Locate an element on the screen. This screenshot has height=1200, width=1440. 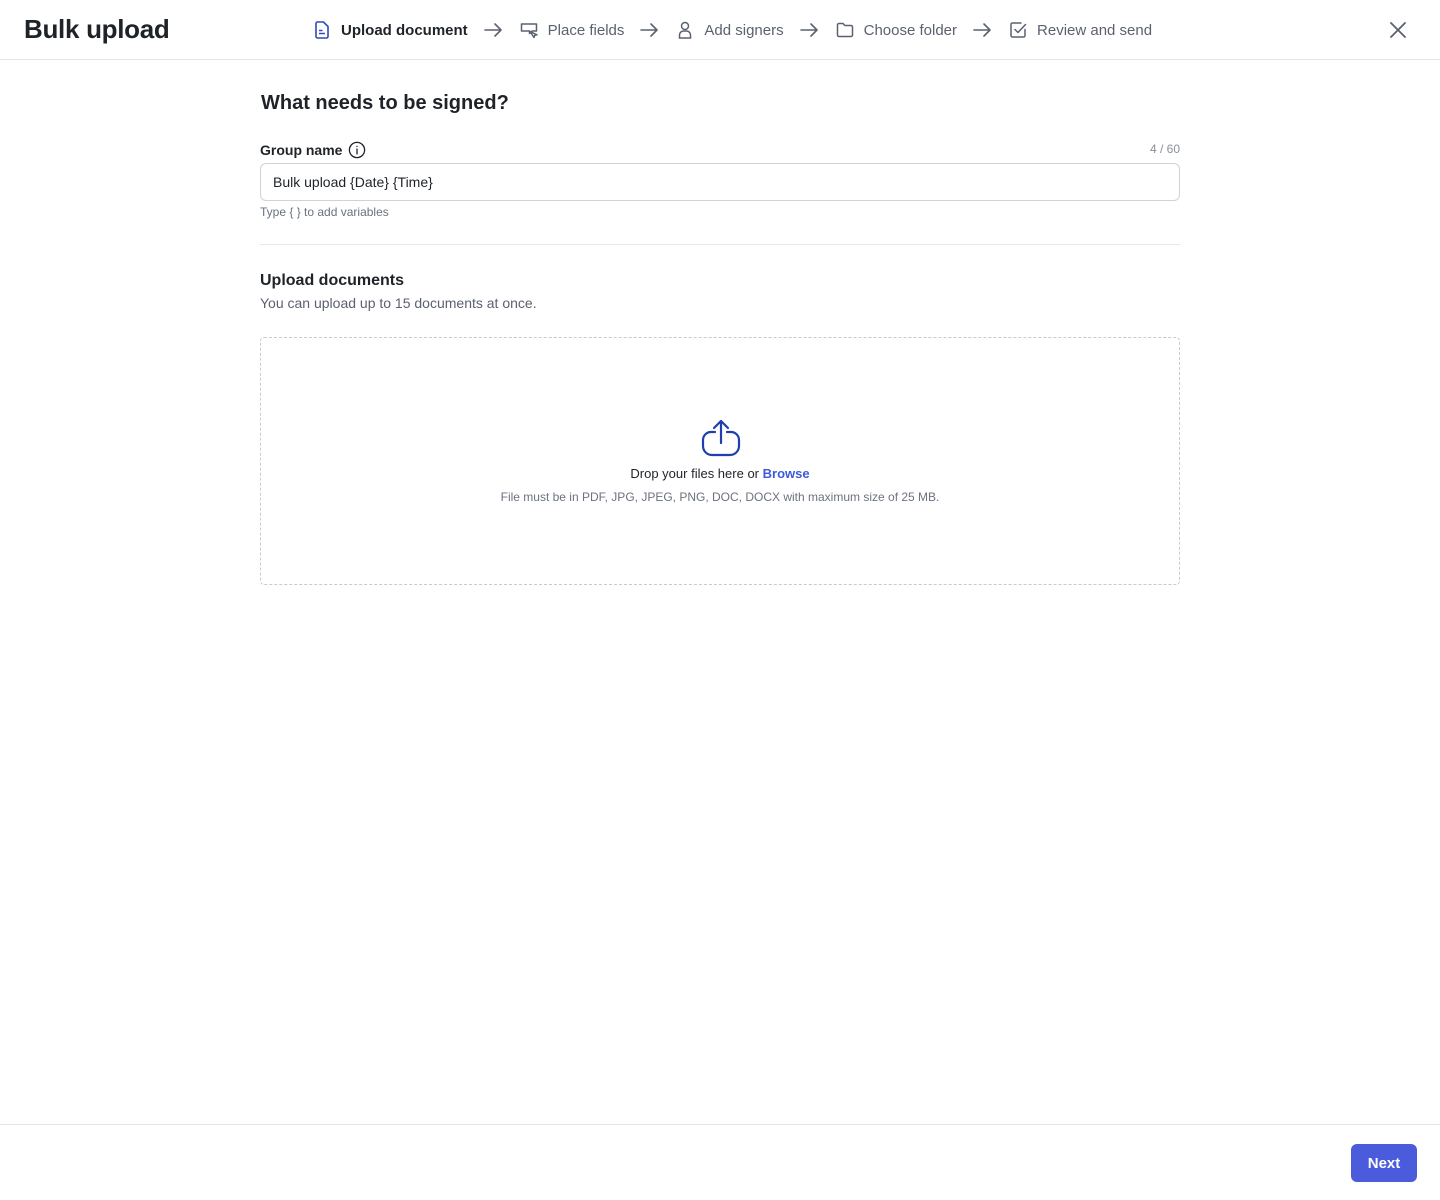
close-icon is located at coordinates (1398, 30).